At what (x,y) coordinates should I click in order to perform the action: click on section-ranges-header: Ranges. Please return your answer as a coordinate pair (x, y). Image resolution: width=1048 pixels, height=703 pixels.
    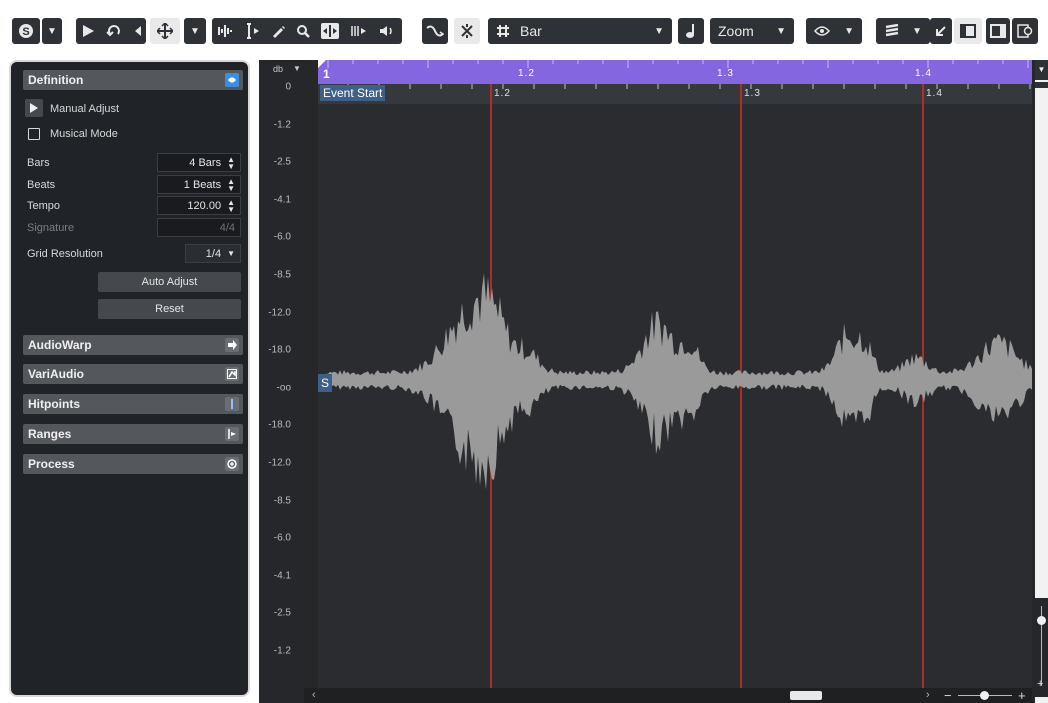
    Looking at the image, I should click on (133, 434).